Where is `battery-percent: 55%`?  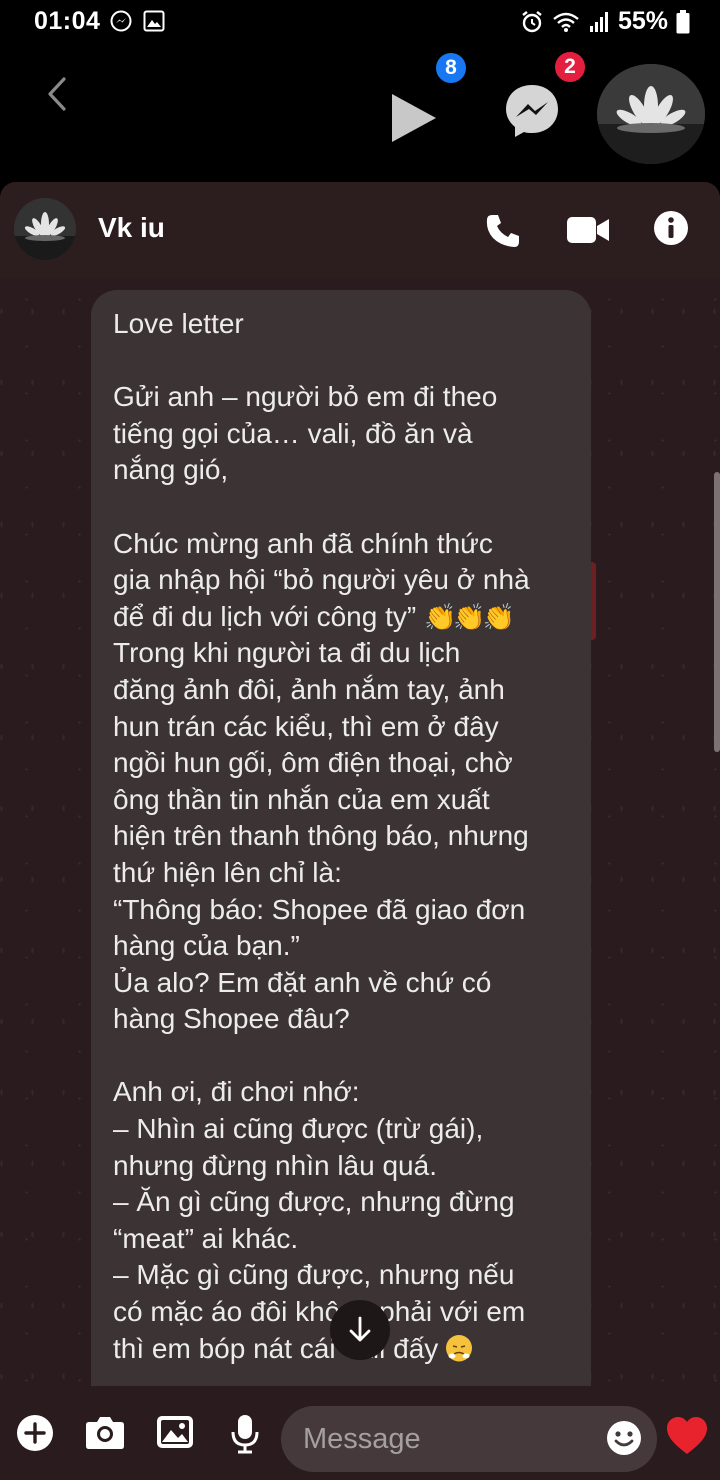
battery-percent: 55% is located at coordinates (642, 21).